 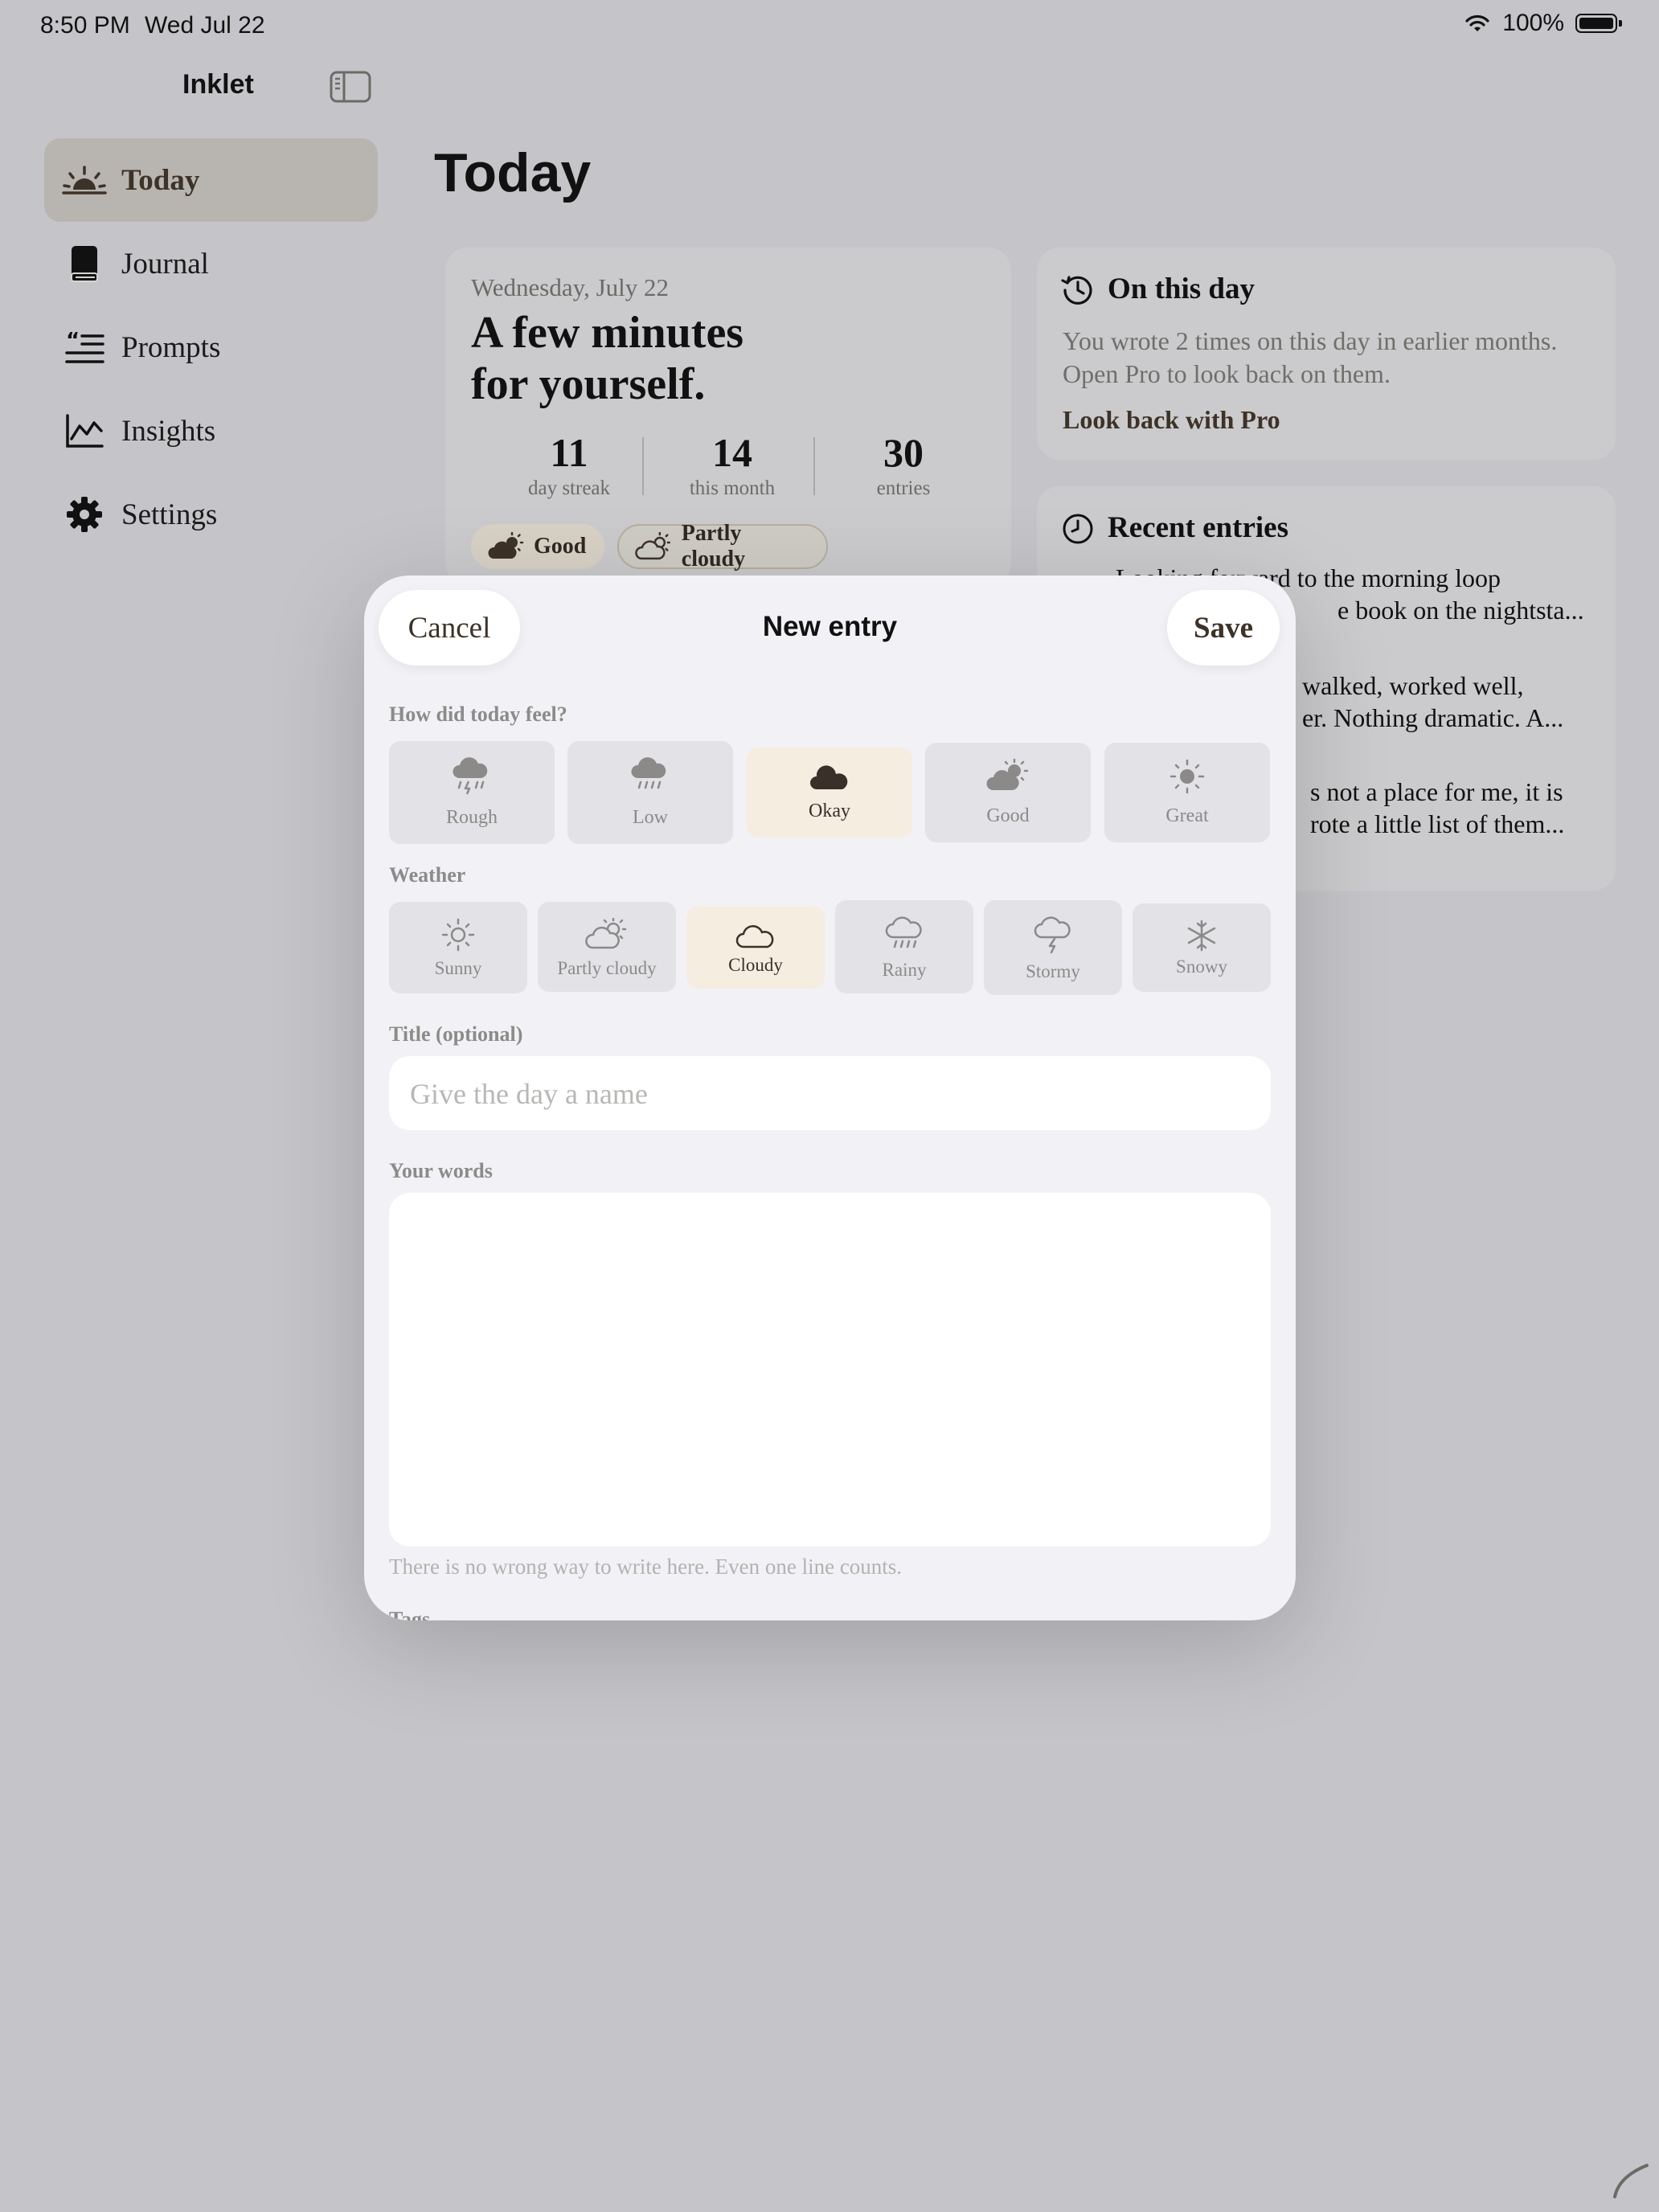 What do you see at coordinates (456, 1034) in the screenshot?
I see `title-section-label: Title (optional)` at bounding box center [456, 1034].